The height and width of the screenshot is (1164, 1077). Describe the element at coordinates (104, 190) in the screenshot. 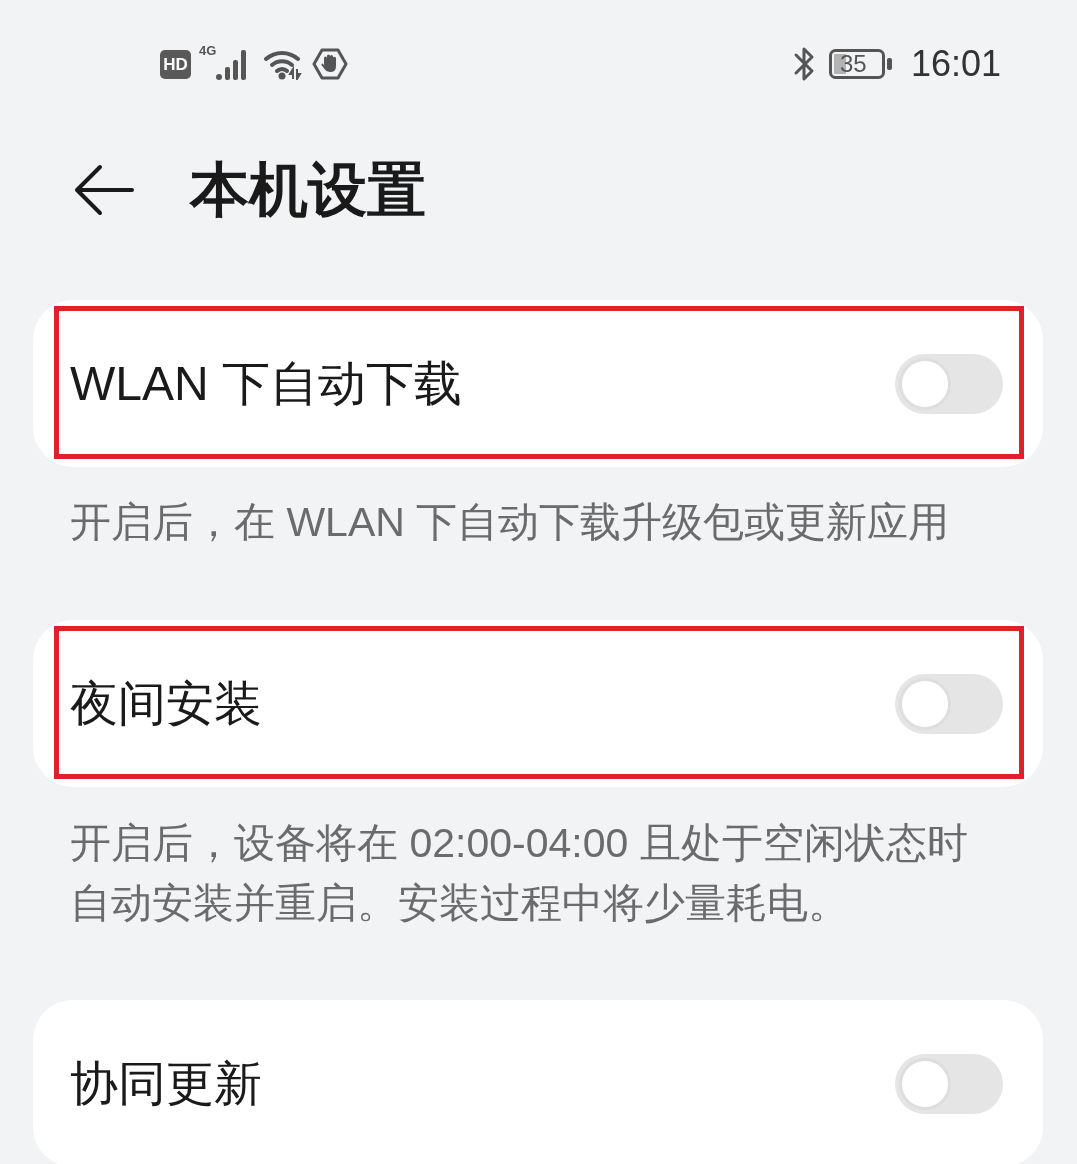

I see `back-arrow-icon` at that location.